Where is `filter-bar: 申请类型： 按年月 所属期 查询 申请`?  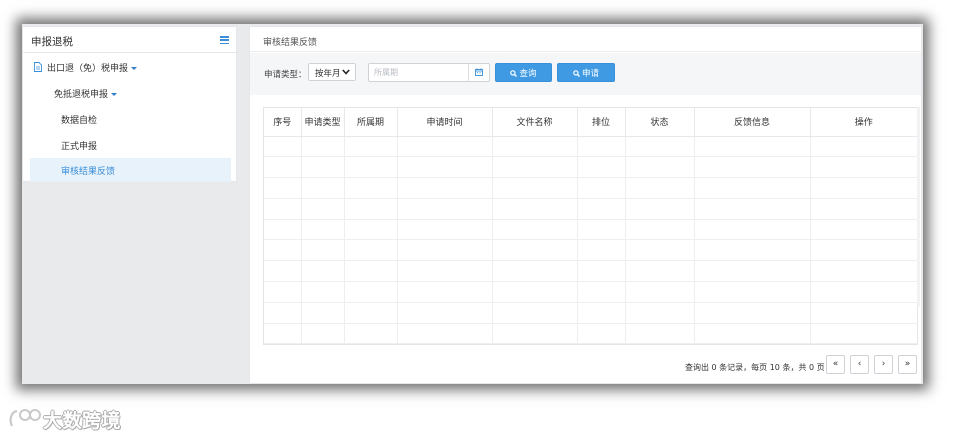
filter-bar: 申请类型： 按年月 所属期 查询 申请 is located at coordinates (585, 74).